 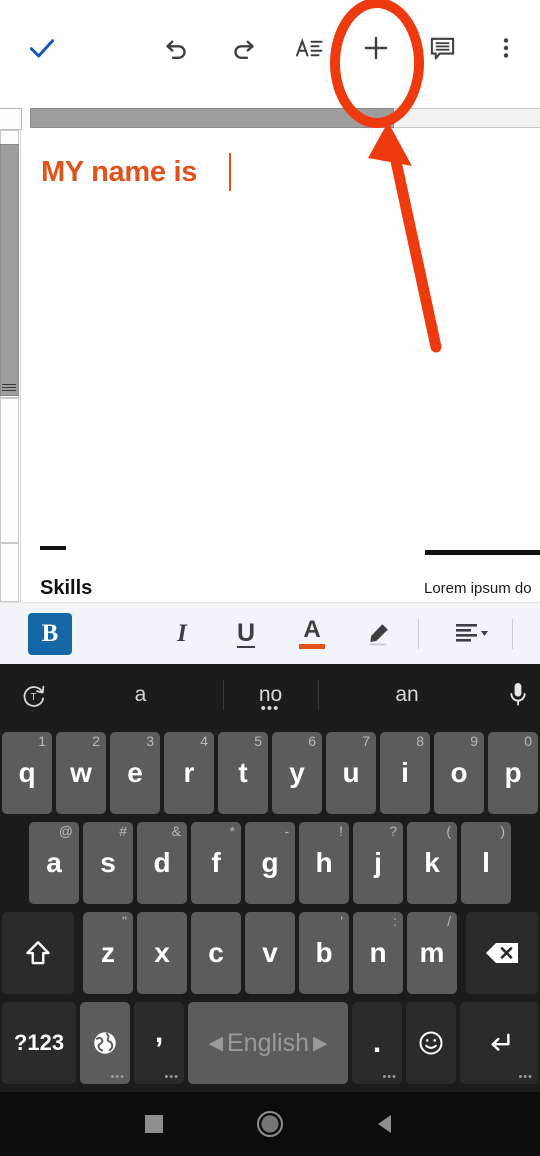 What do you see at coordinates (312, 634) in the screenshot?
I see `text-color-button: A` at bounding box center [312, 634].